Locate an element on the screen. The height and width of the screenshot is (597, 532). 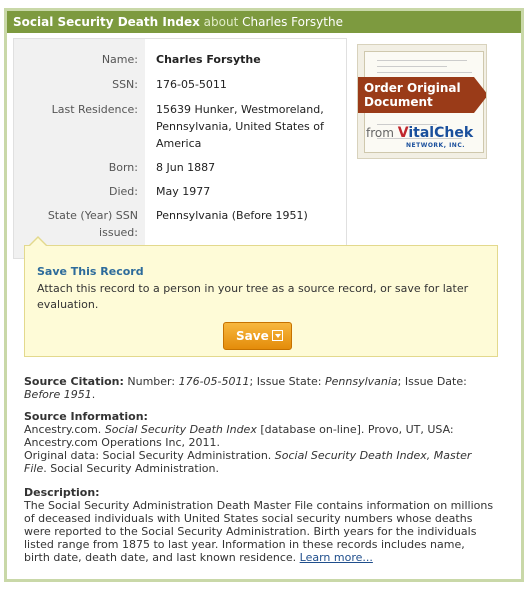
save-button-label: Save is located at coordinates (252, 336).